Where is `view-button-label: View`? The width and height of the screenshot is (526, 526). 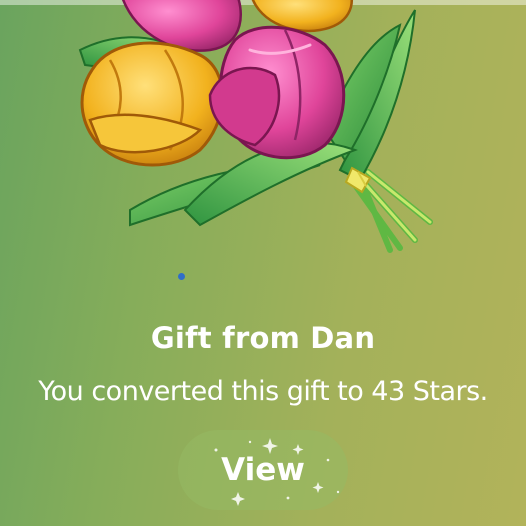
view-button-label: View is located at coordinates (263, 470).